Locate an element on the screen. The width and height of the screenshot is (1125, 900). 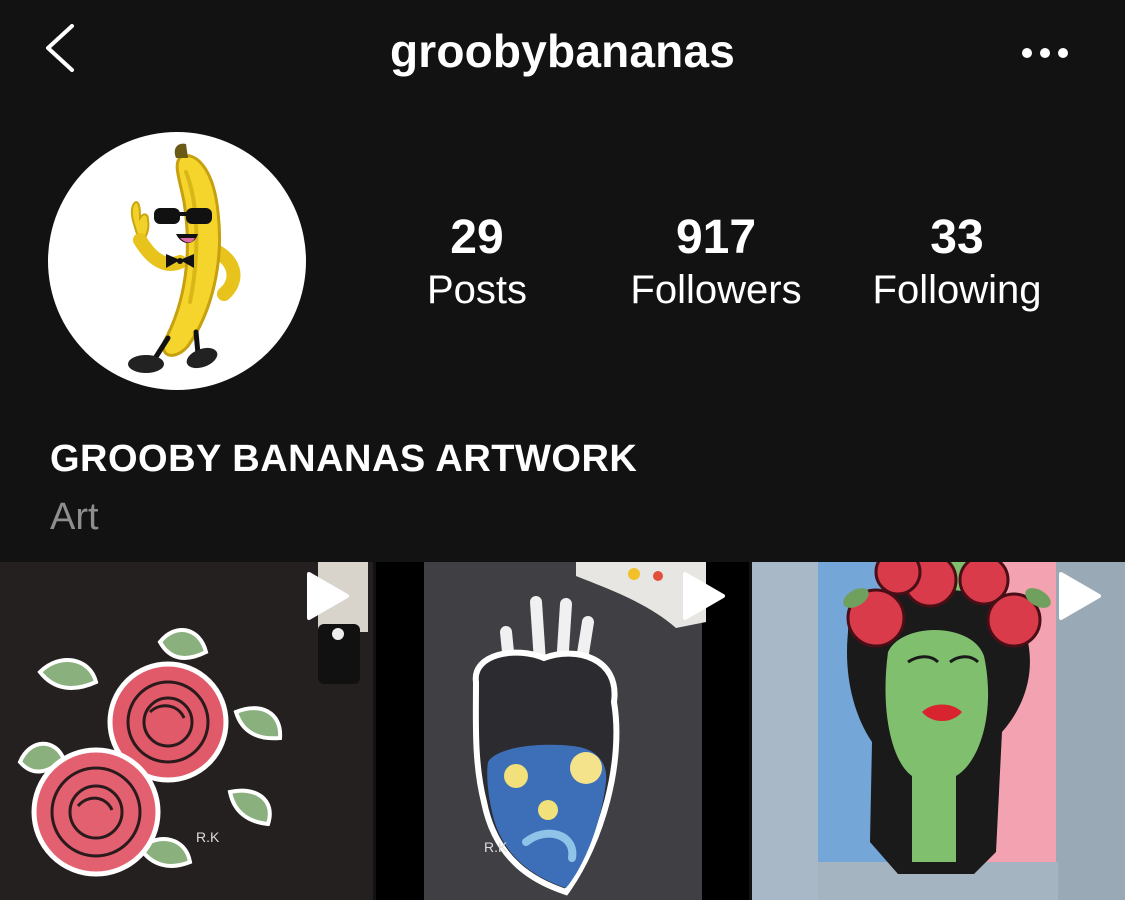
following-label: Following is located at coordinates (957, 290).